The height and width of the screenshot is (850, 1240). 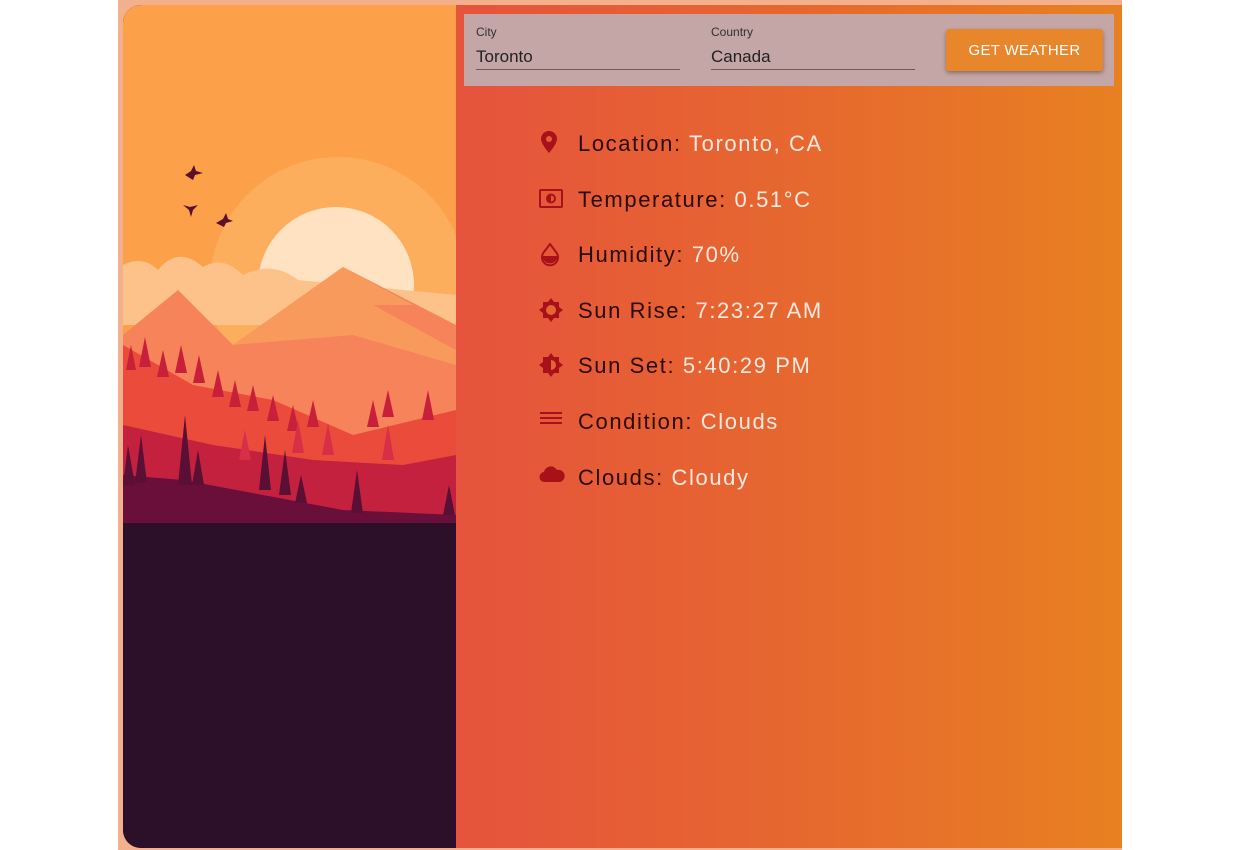 I want to click on clouds-row: Clouds: Cloudy, so click(x=679, y=492).